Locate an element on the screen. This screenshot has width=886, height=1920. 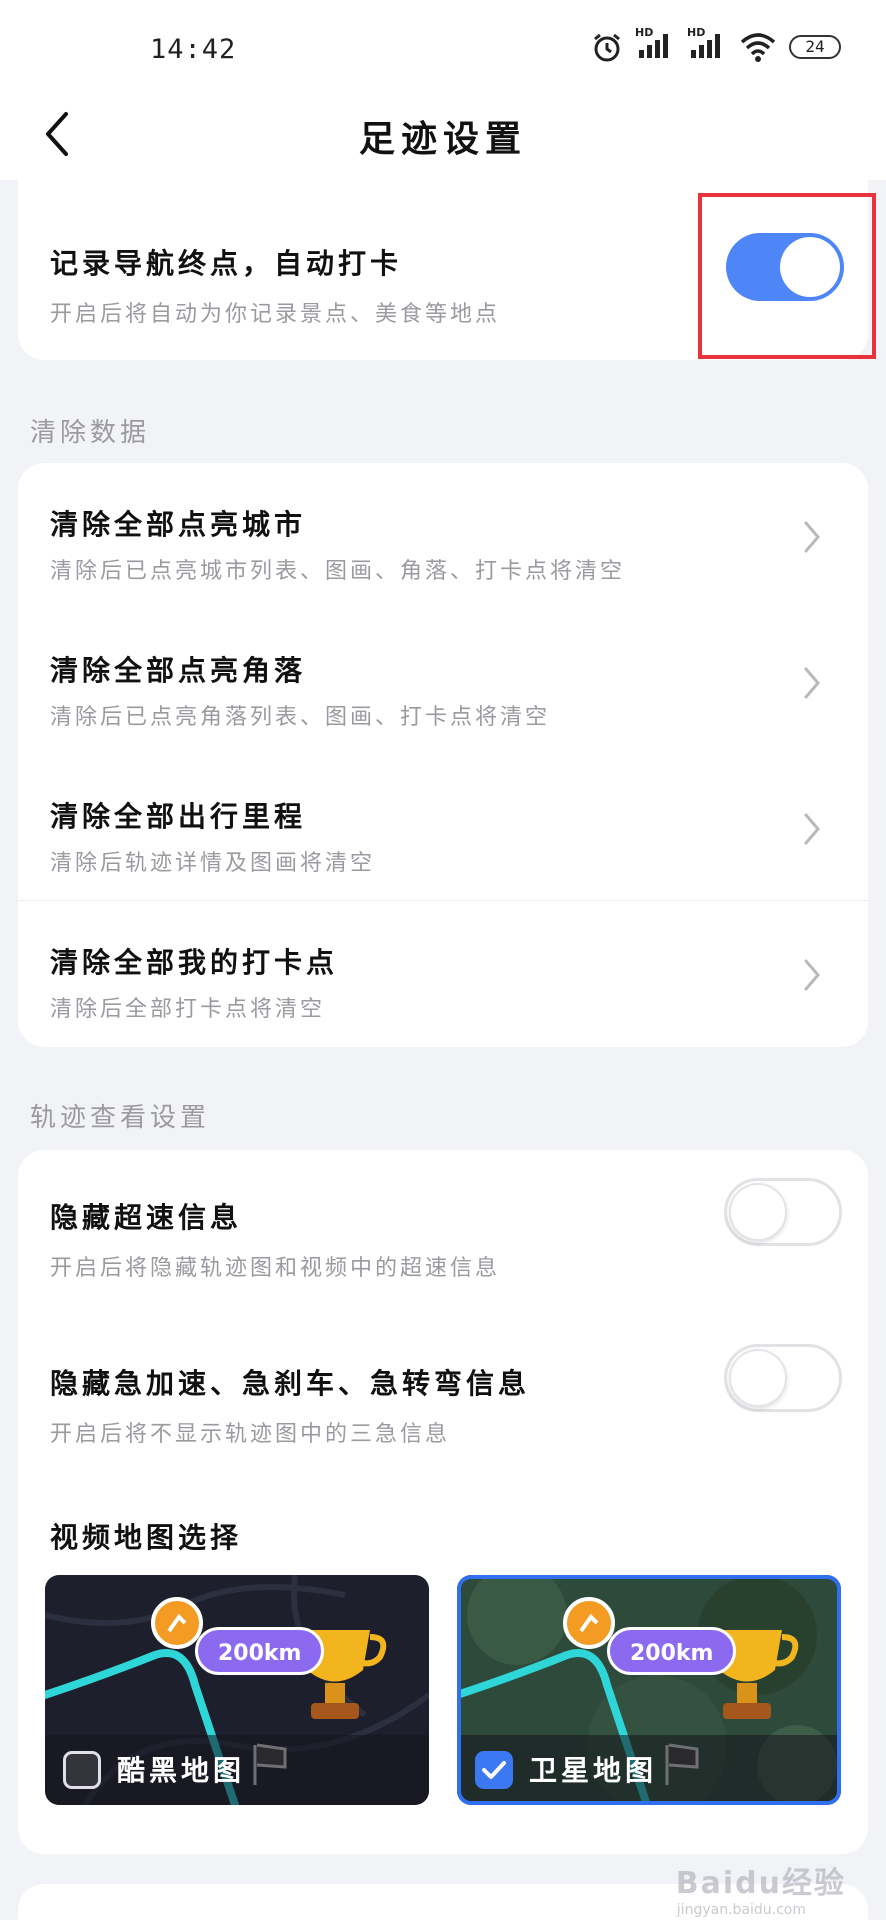
clear-cities-row: 清除全部点亮城市 清除后已点亮城市列表、图画、角落、打卡点将清空 is located at coordinates (443, 536).